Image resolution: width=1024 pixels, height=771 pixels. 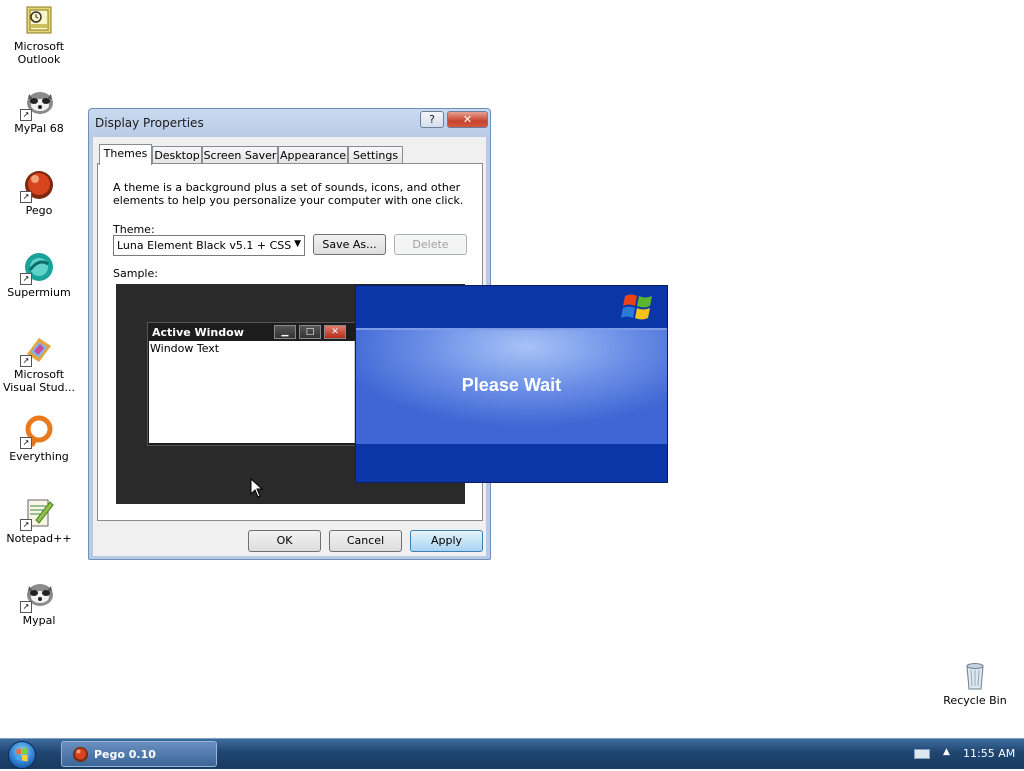 What do you see at coordinates (204, 245) in the screenshot?
I see `theme-dropdown-value: Luna Element Black v5.1 + CSS` at bounding box center [204, 245].